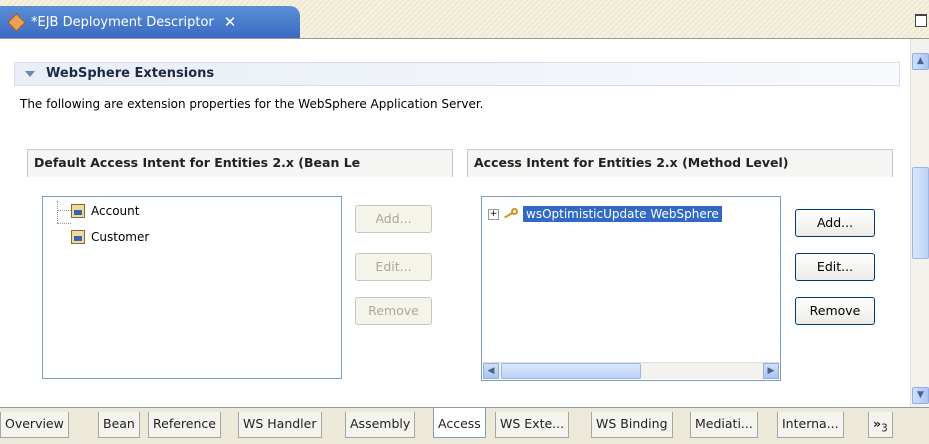  Describe the element at coordinates (393, 311) in the screenshot. I see `left-remove-button: Remove` at that location.